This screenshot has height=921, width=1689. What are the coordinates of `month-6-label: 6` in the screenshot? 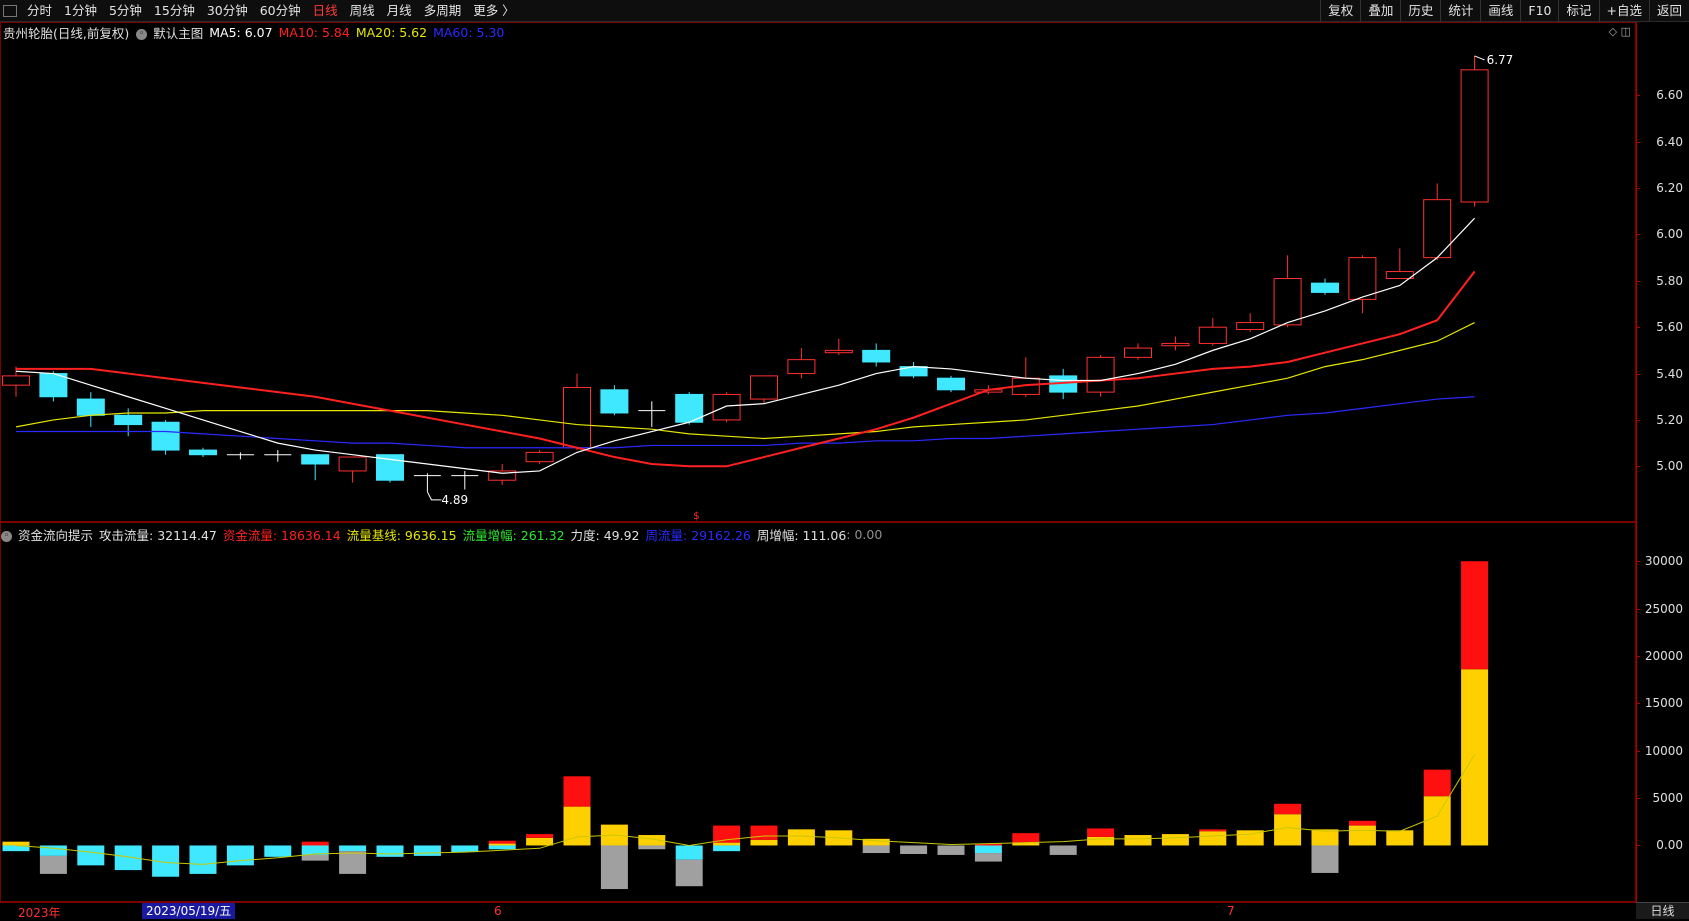 It's located at (498, 911).